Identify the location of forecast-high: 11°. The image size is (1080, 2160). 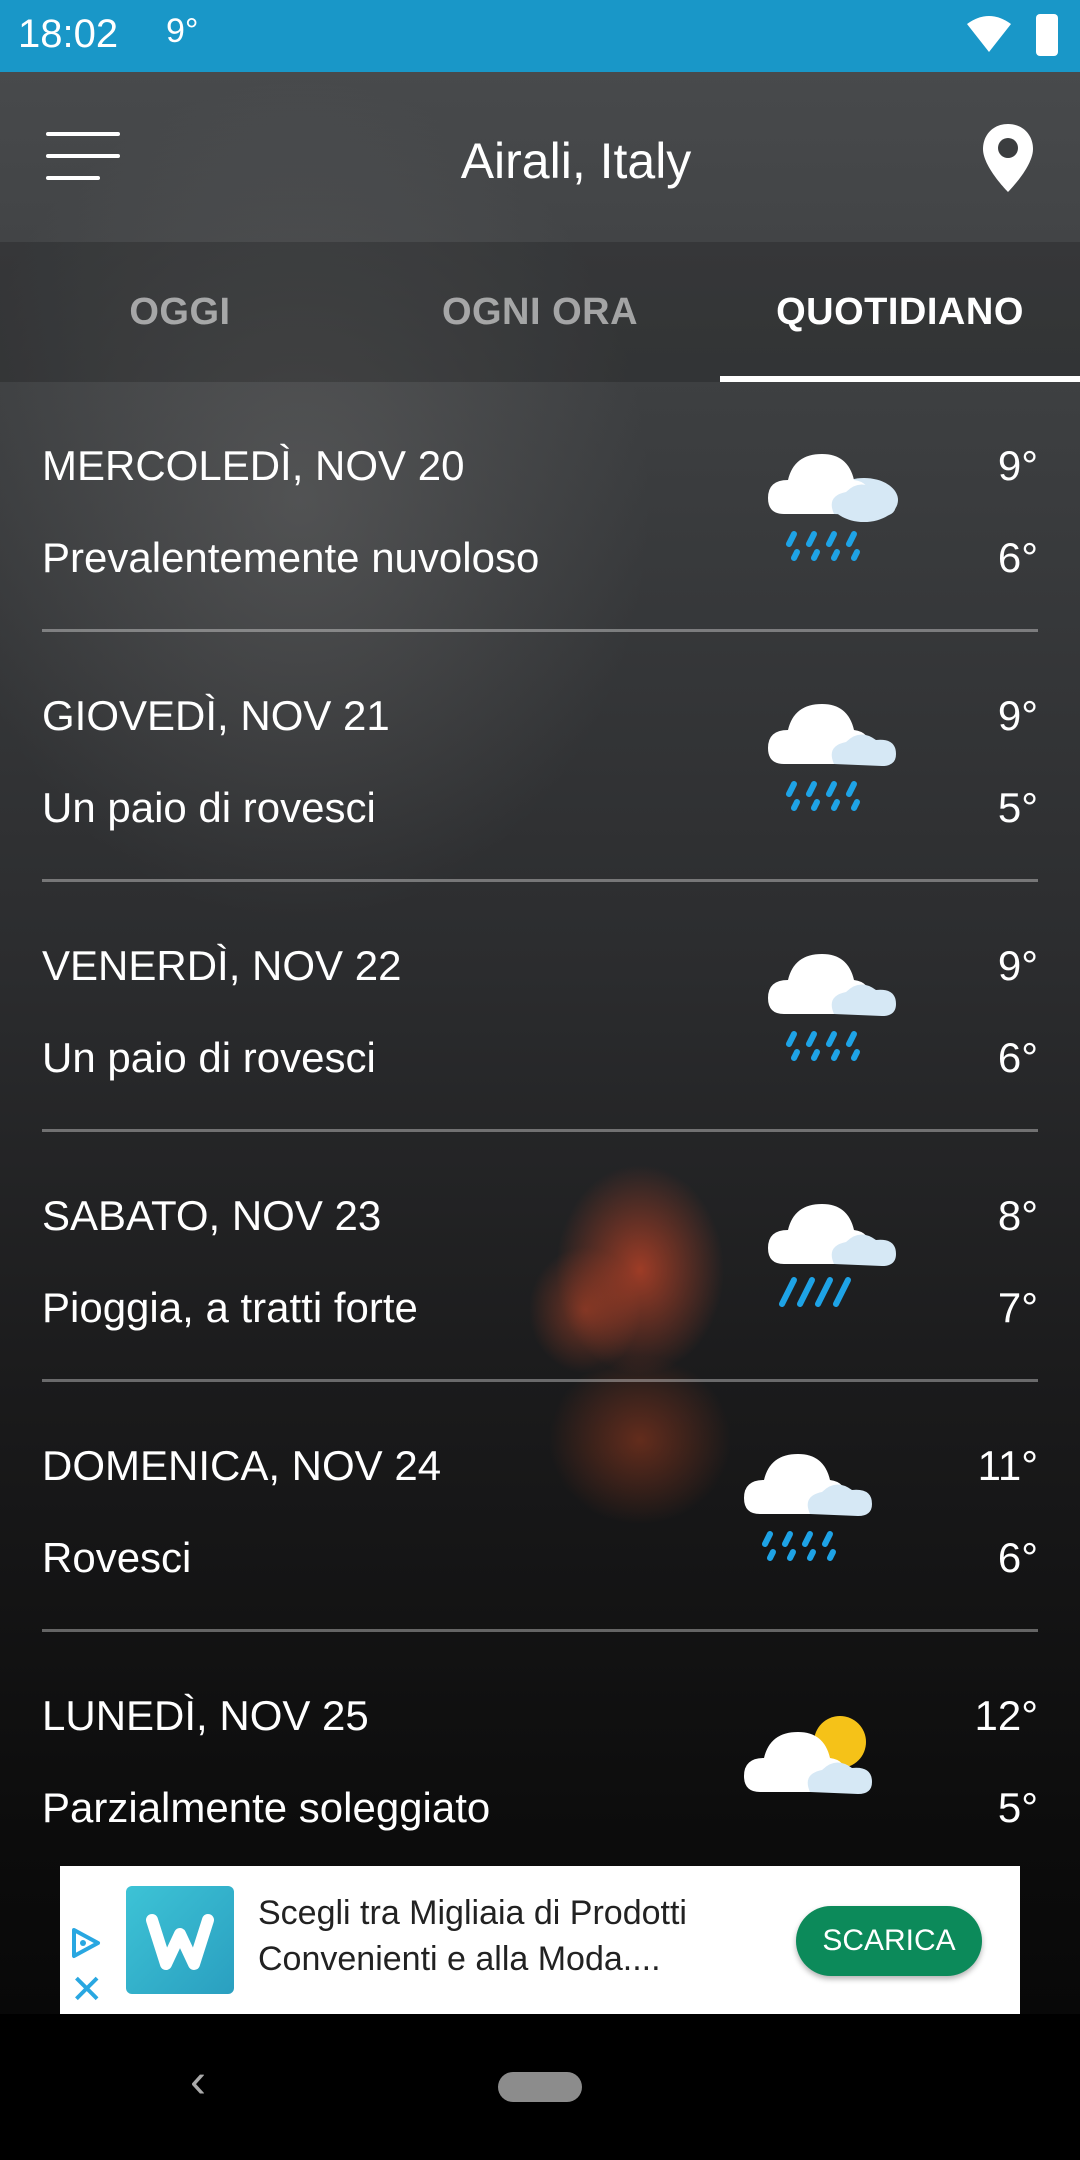
(1007, 1465).